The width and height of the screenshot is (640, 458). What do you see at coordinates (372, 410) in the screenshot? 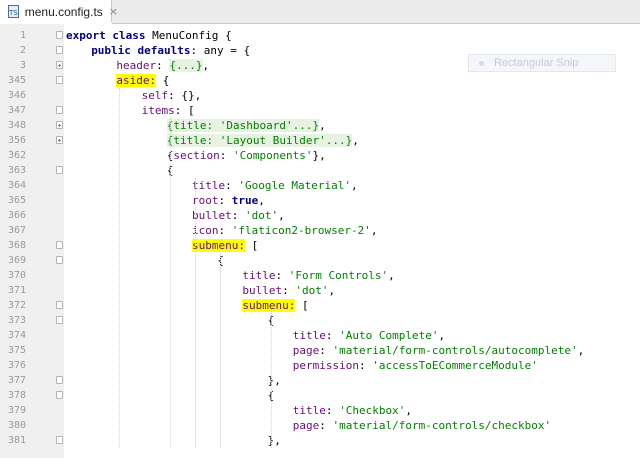
I see `code-token: 'Checkbox'` at bounding box center [372, 410].